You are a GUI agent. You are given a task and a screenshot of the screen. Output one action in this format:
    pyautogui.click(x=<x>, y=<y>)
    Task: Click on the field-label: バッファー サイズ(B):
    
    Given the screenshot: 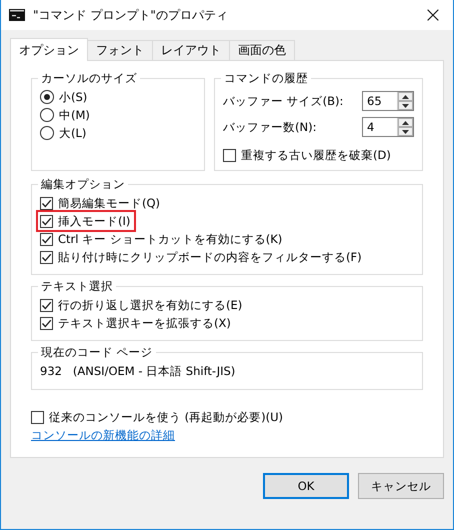 What is the action you would take?
    pyautogui.click(x=283, y=101)
    